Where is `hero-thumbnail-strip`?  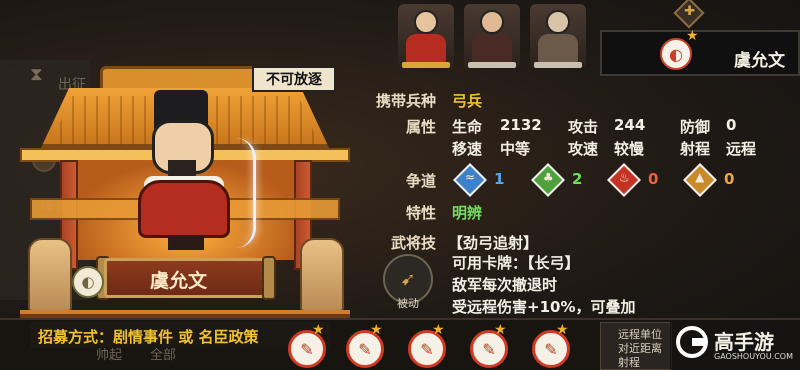 hero-thumbnail-strip is located at coordinates (496, 35).